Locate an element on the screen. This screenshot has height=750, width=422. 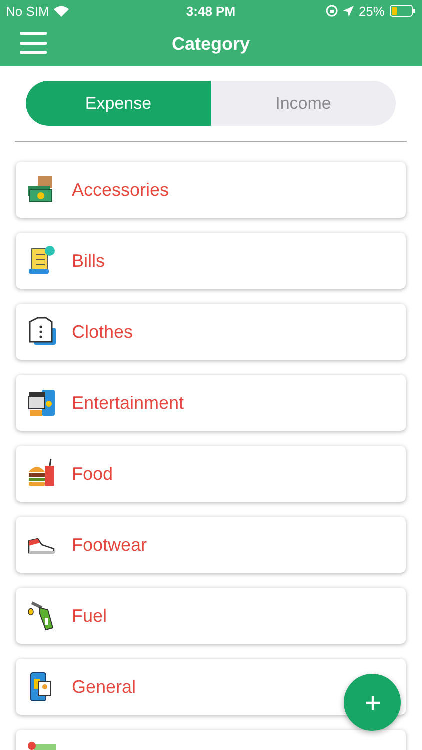
clock-text: 3:48 PM is located at coordinates (211, 11).